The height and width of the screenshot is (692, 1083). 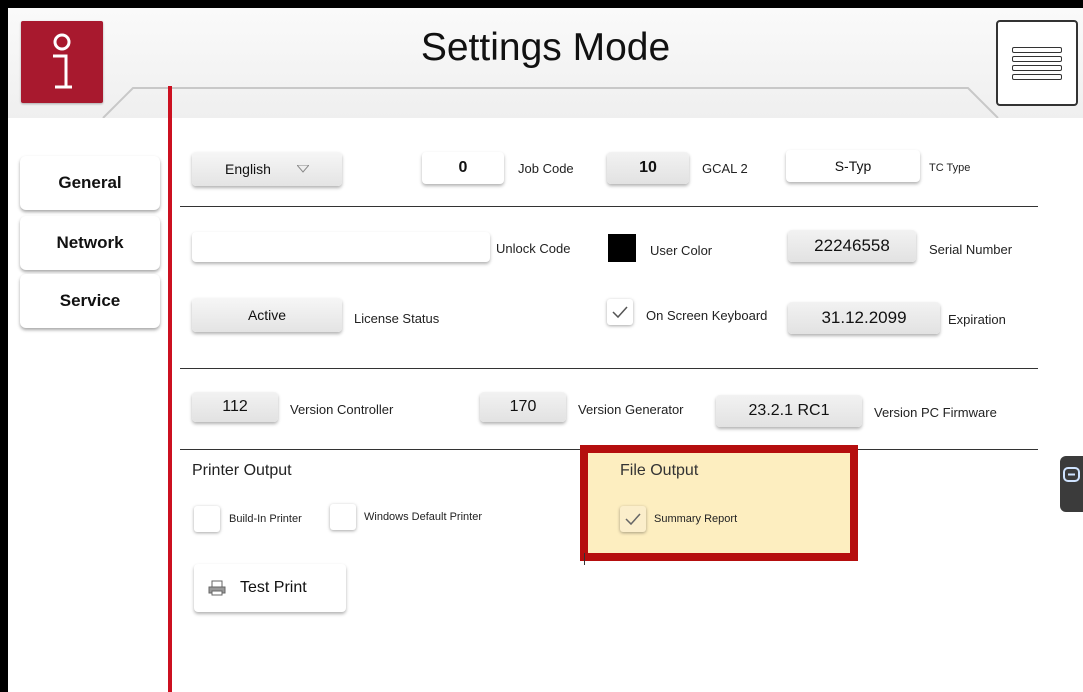 I want to click on build-in-printer-label: Build-In Printer, so click(x=265, y=519).